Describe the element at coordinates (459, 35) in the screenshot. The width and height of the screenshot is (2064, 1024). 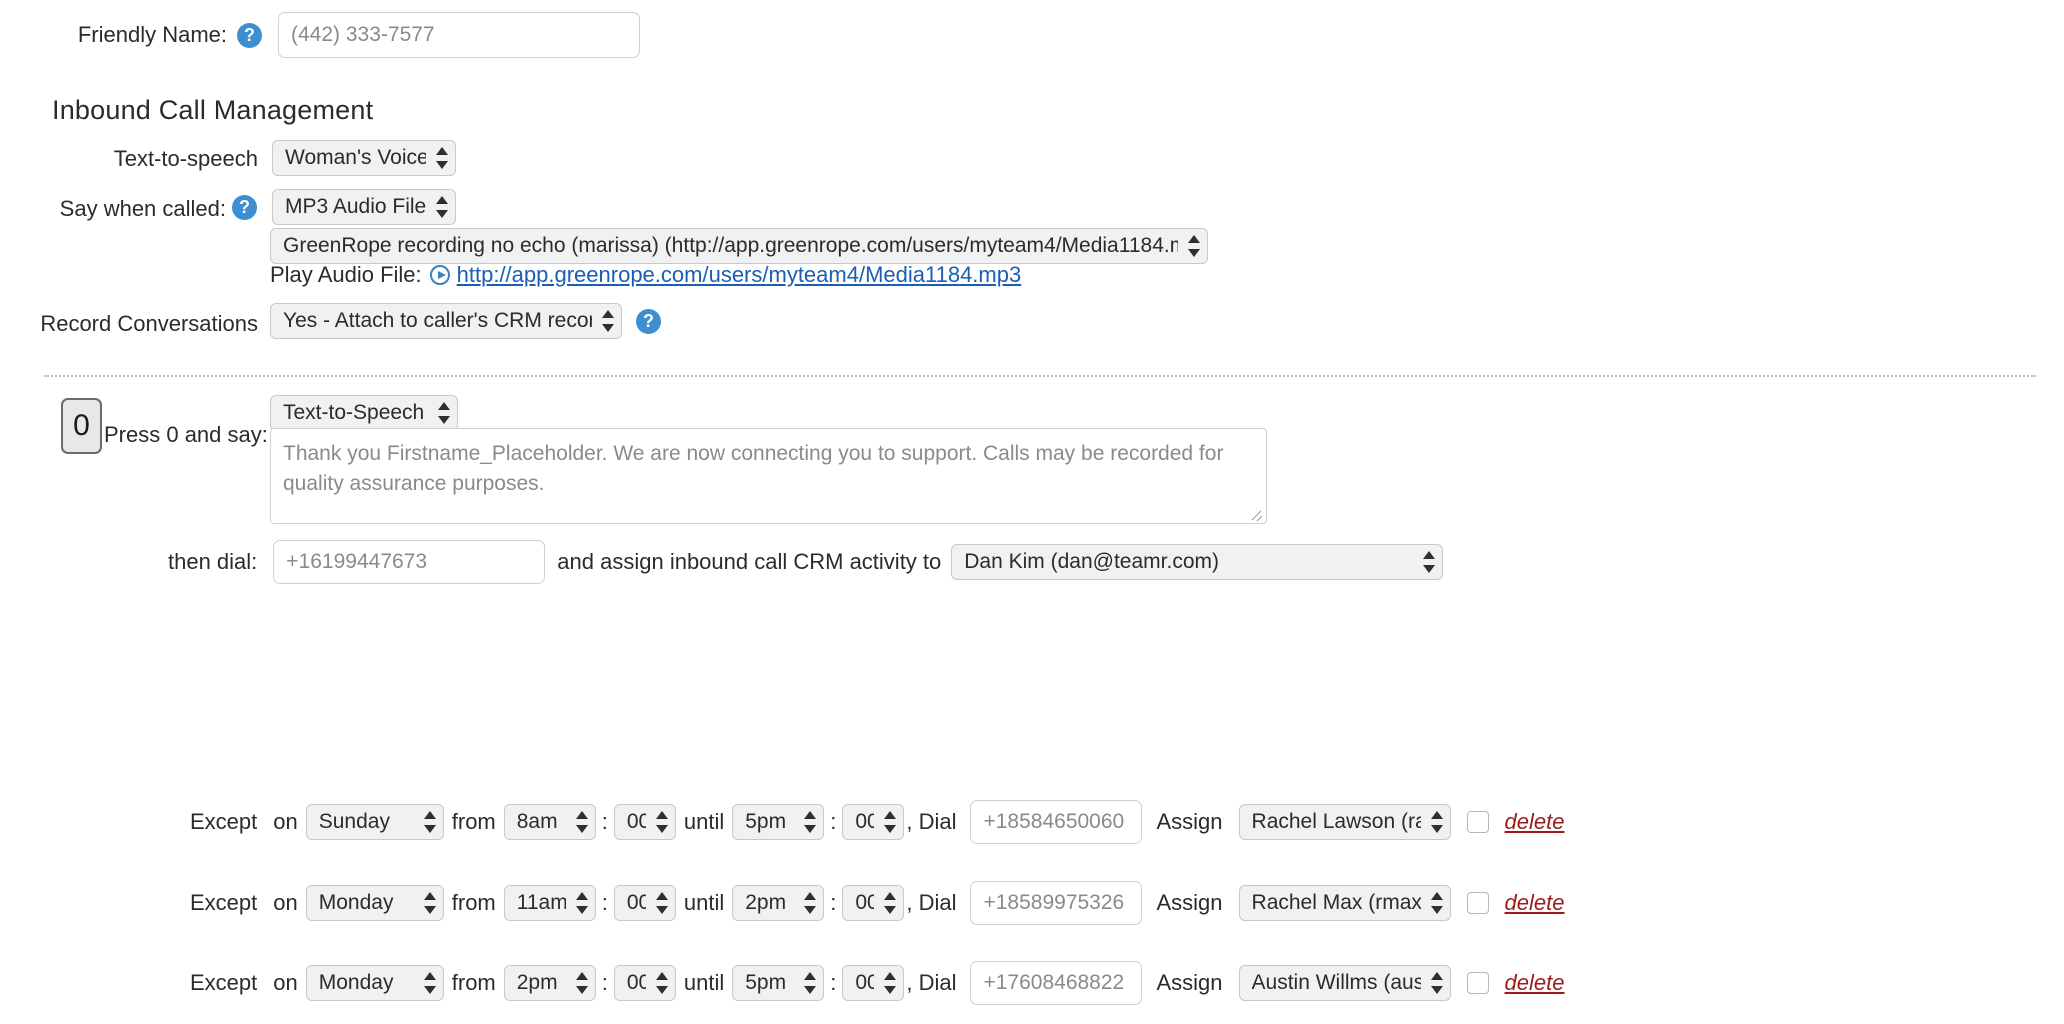
I see `friendly-name-input: (442) 333-7577` at that location.